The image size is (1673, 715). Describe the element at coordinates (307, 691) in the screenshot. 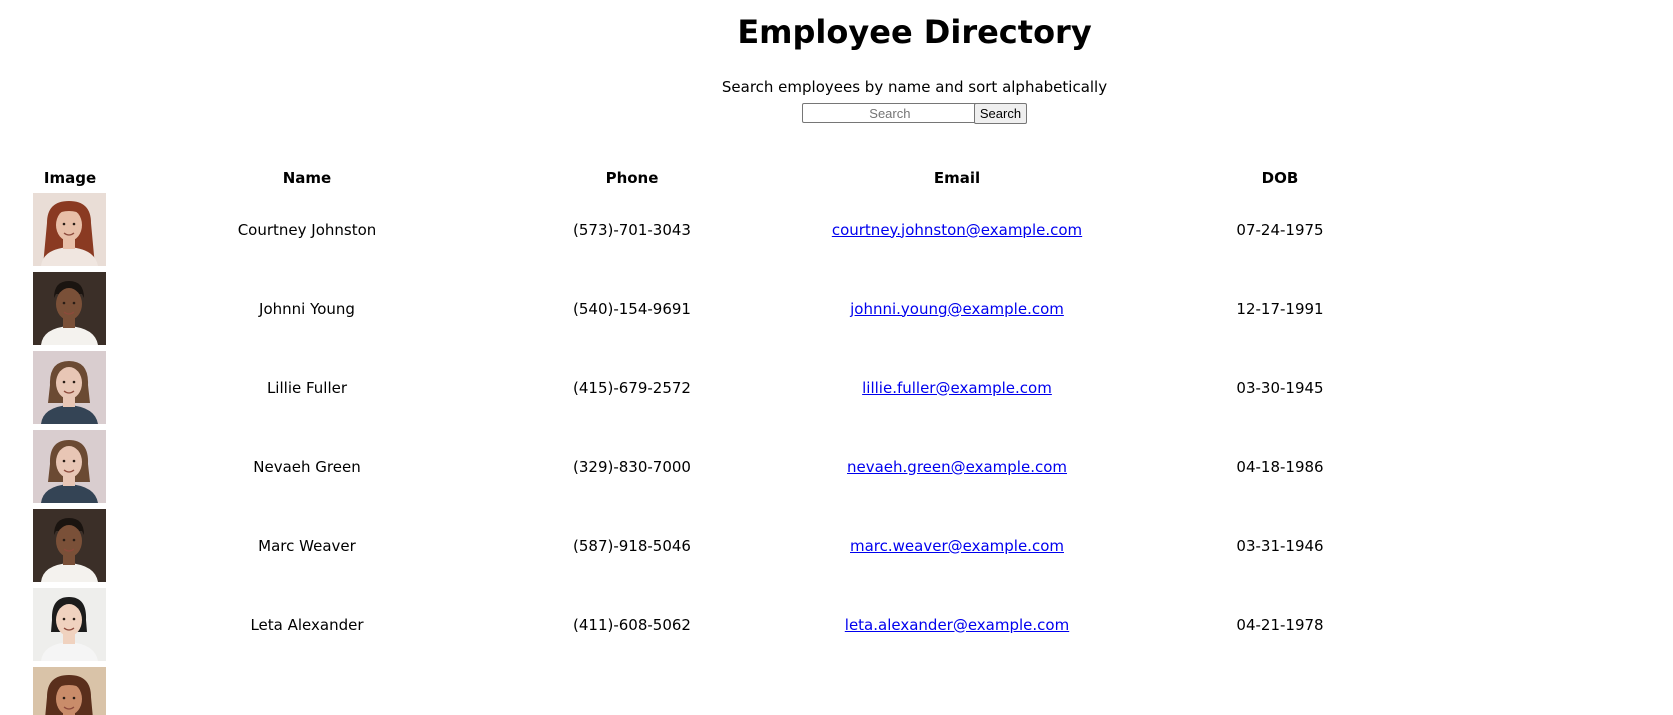

I see `employee-name-cell` at that location.